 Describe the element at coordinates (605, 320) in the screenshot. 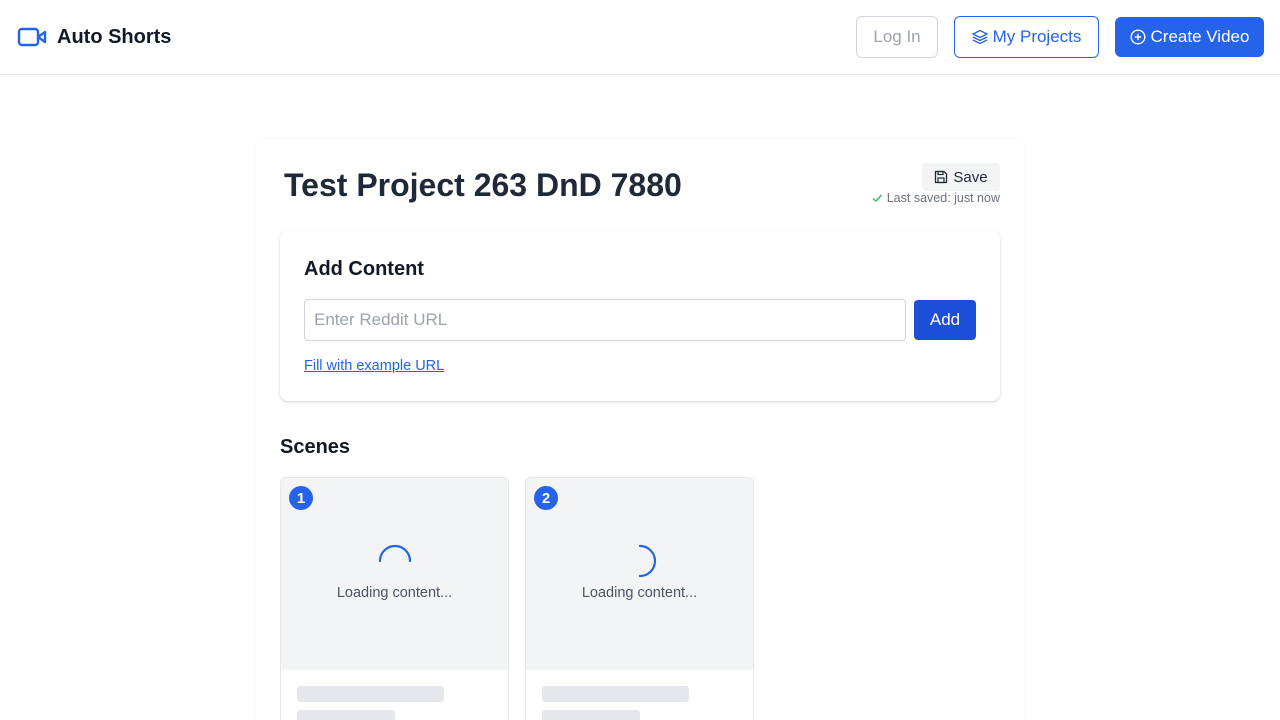

I see `reddit-url-input` at that location.